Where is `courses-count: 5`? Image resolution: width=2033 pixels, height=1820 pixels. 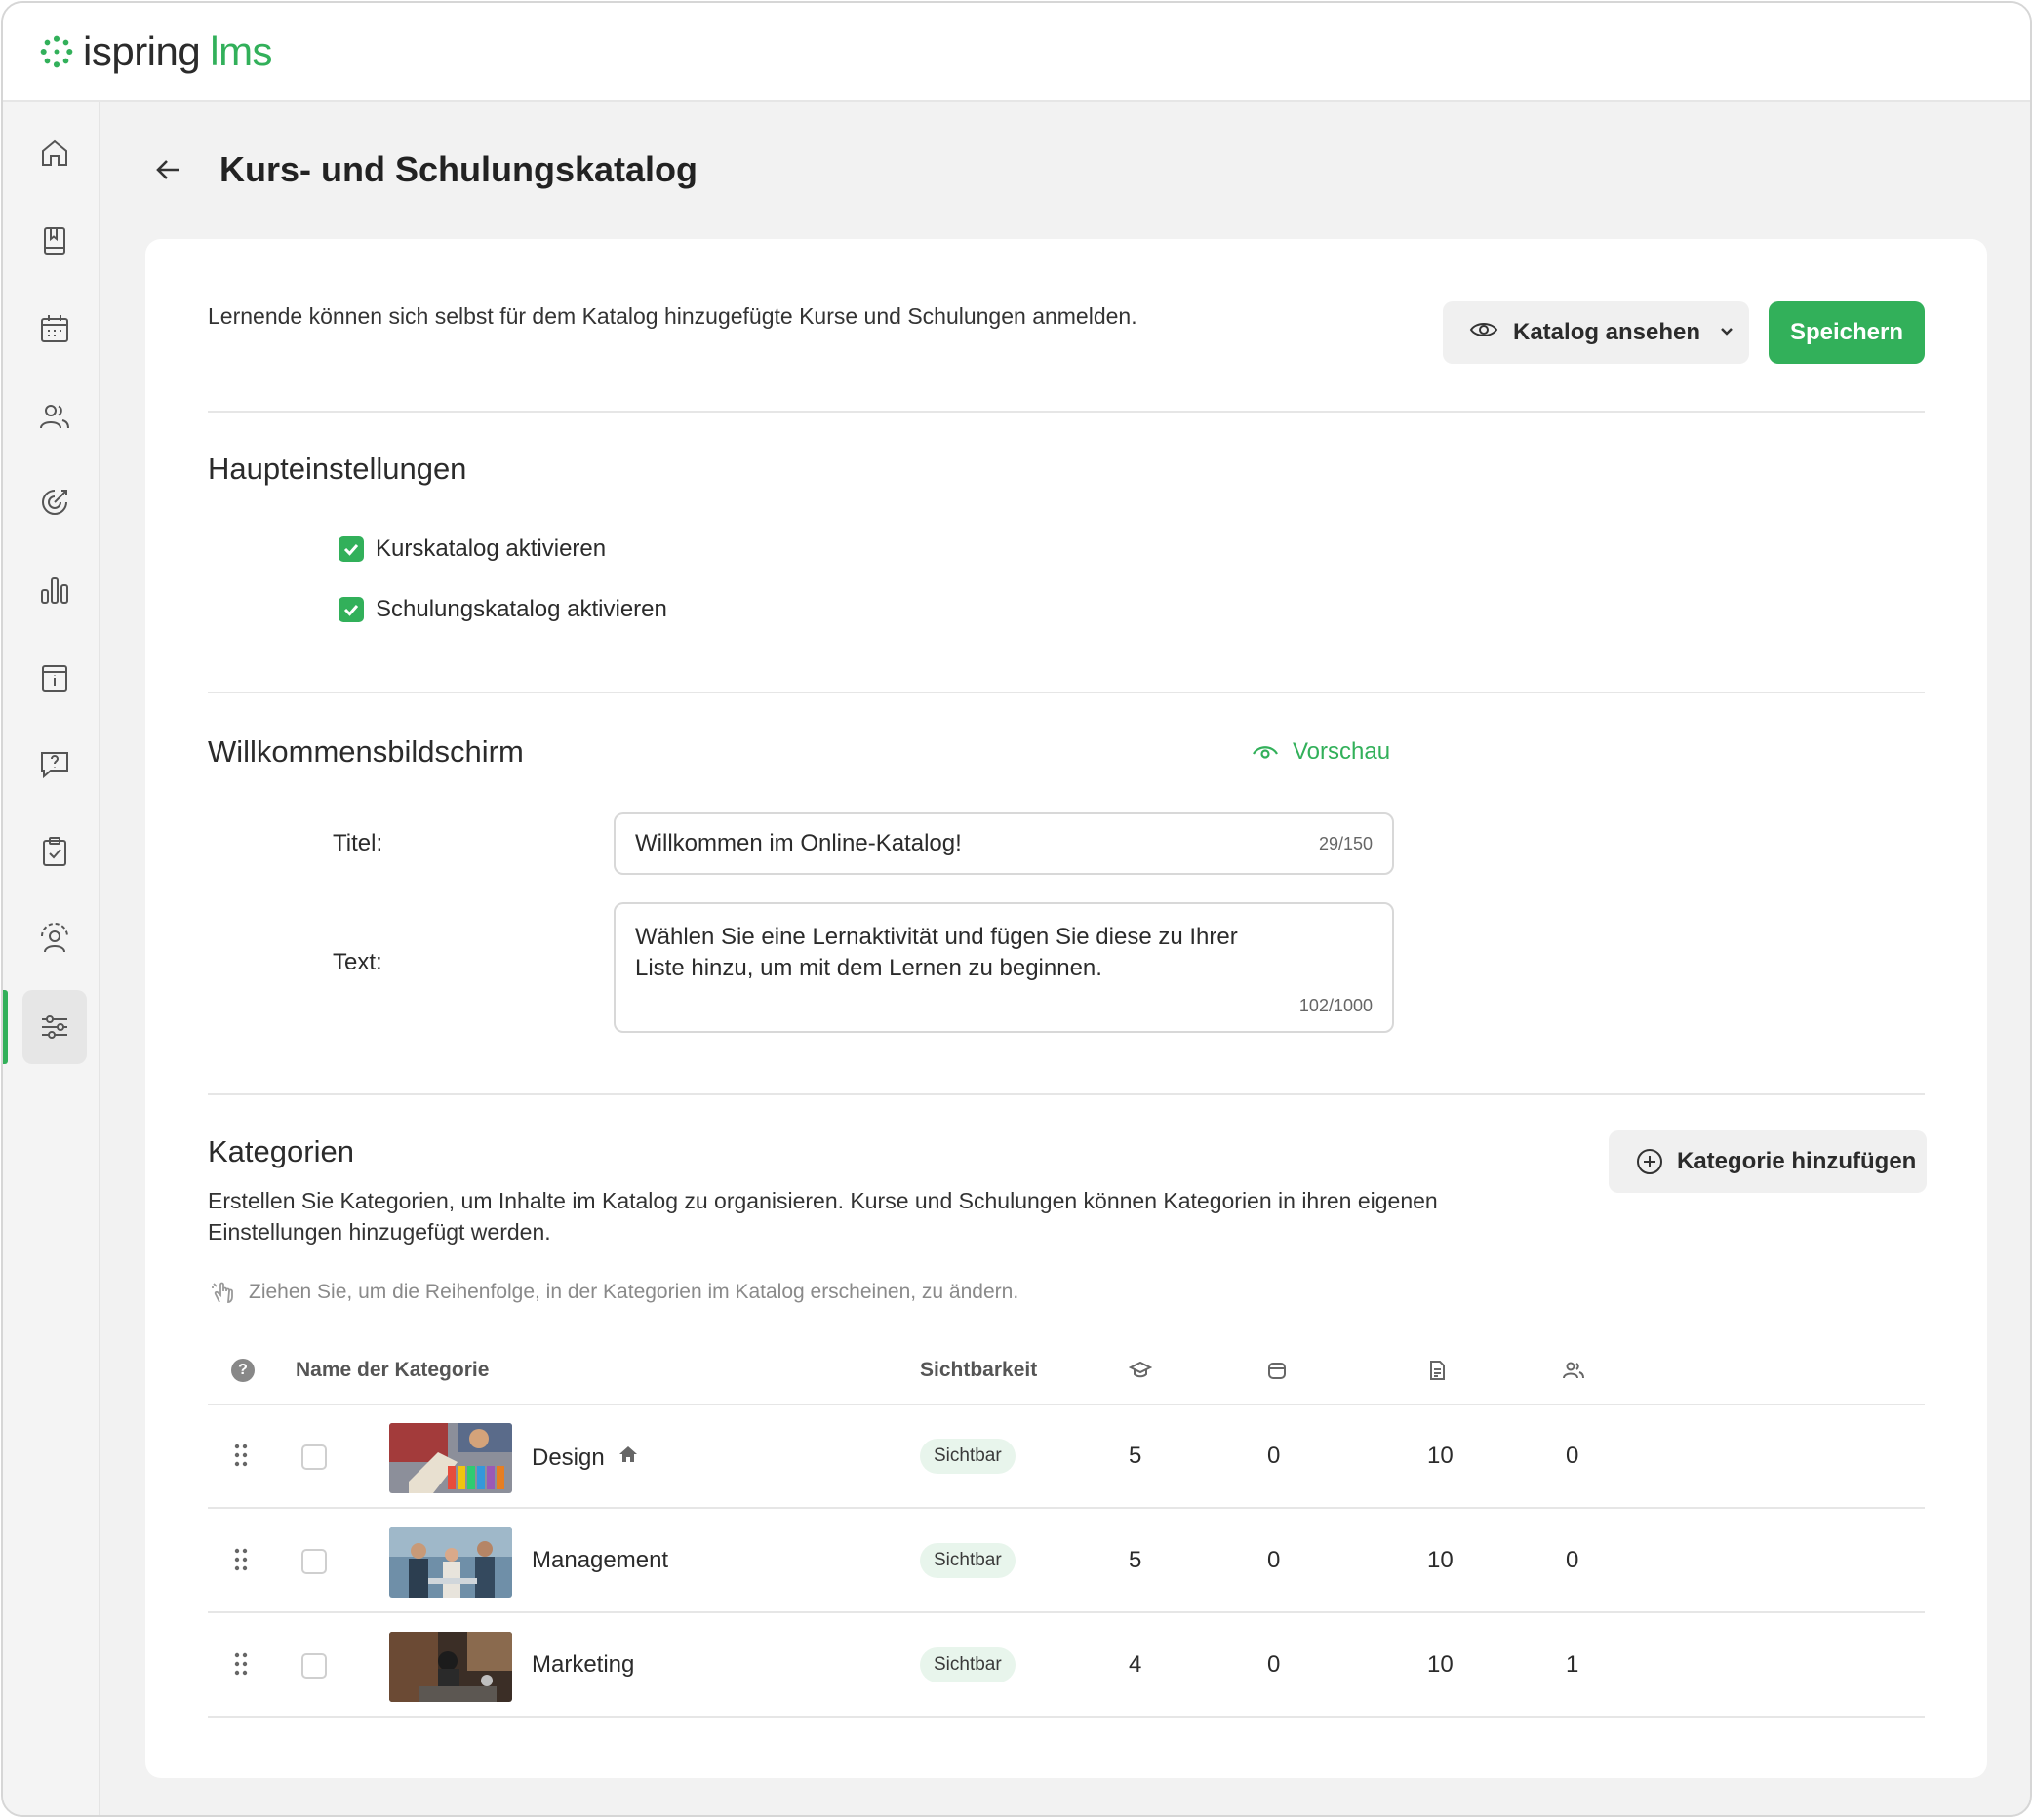 courses-count: 5 is located at coordinates (1135, 1456).